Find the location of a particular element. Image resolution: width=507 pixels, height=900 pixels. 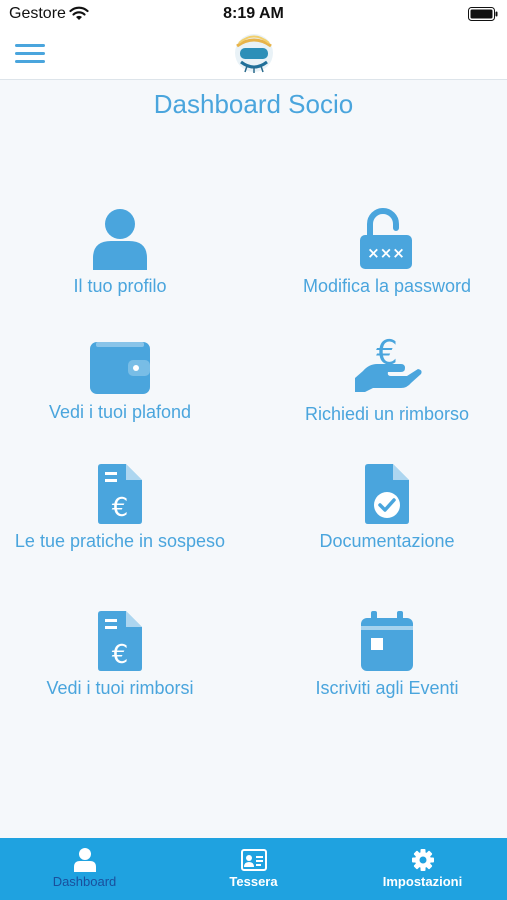

tab-label: Impostazioni is located at coordinates (422, 881).